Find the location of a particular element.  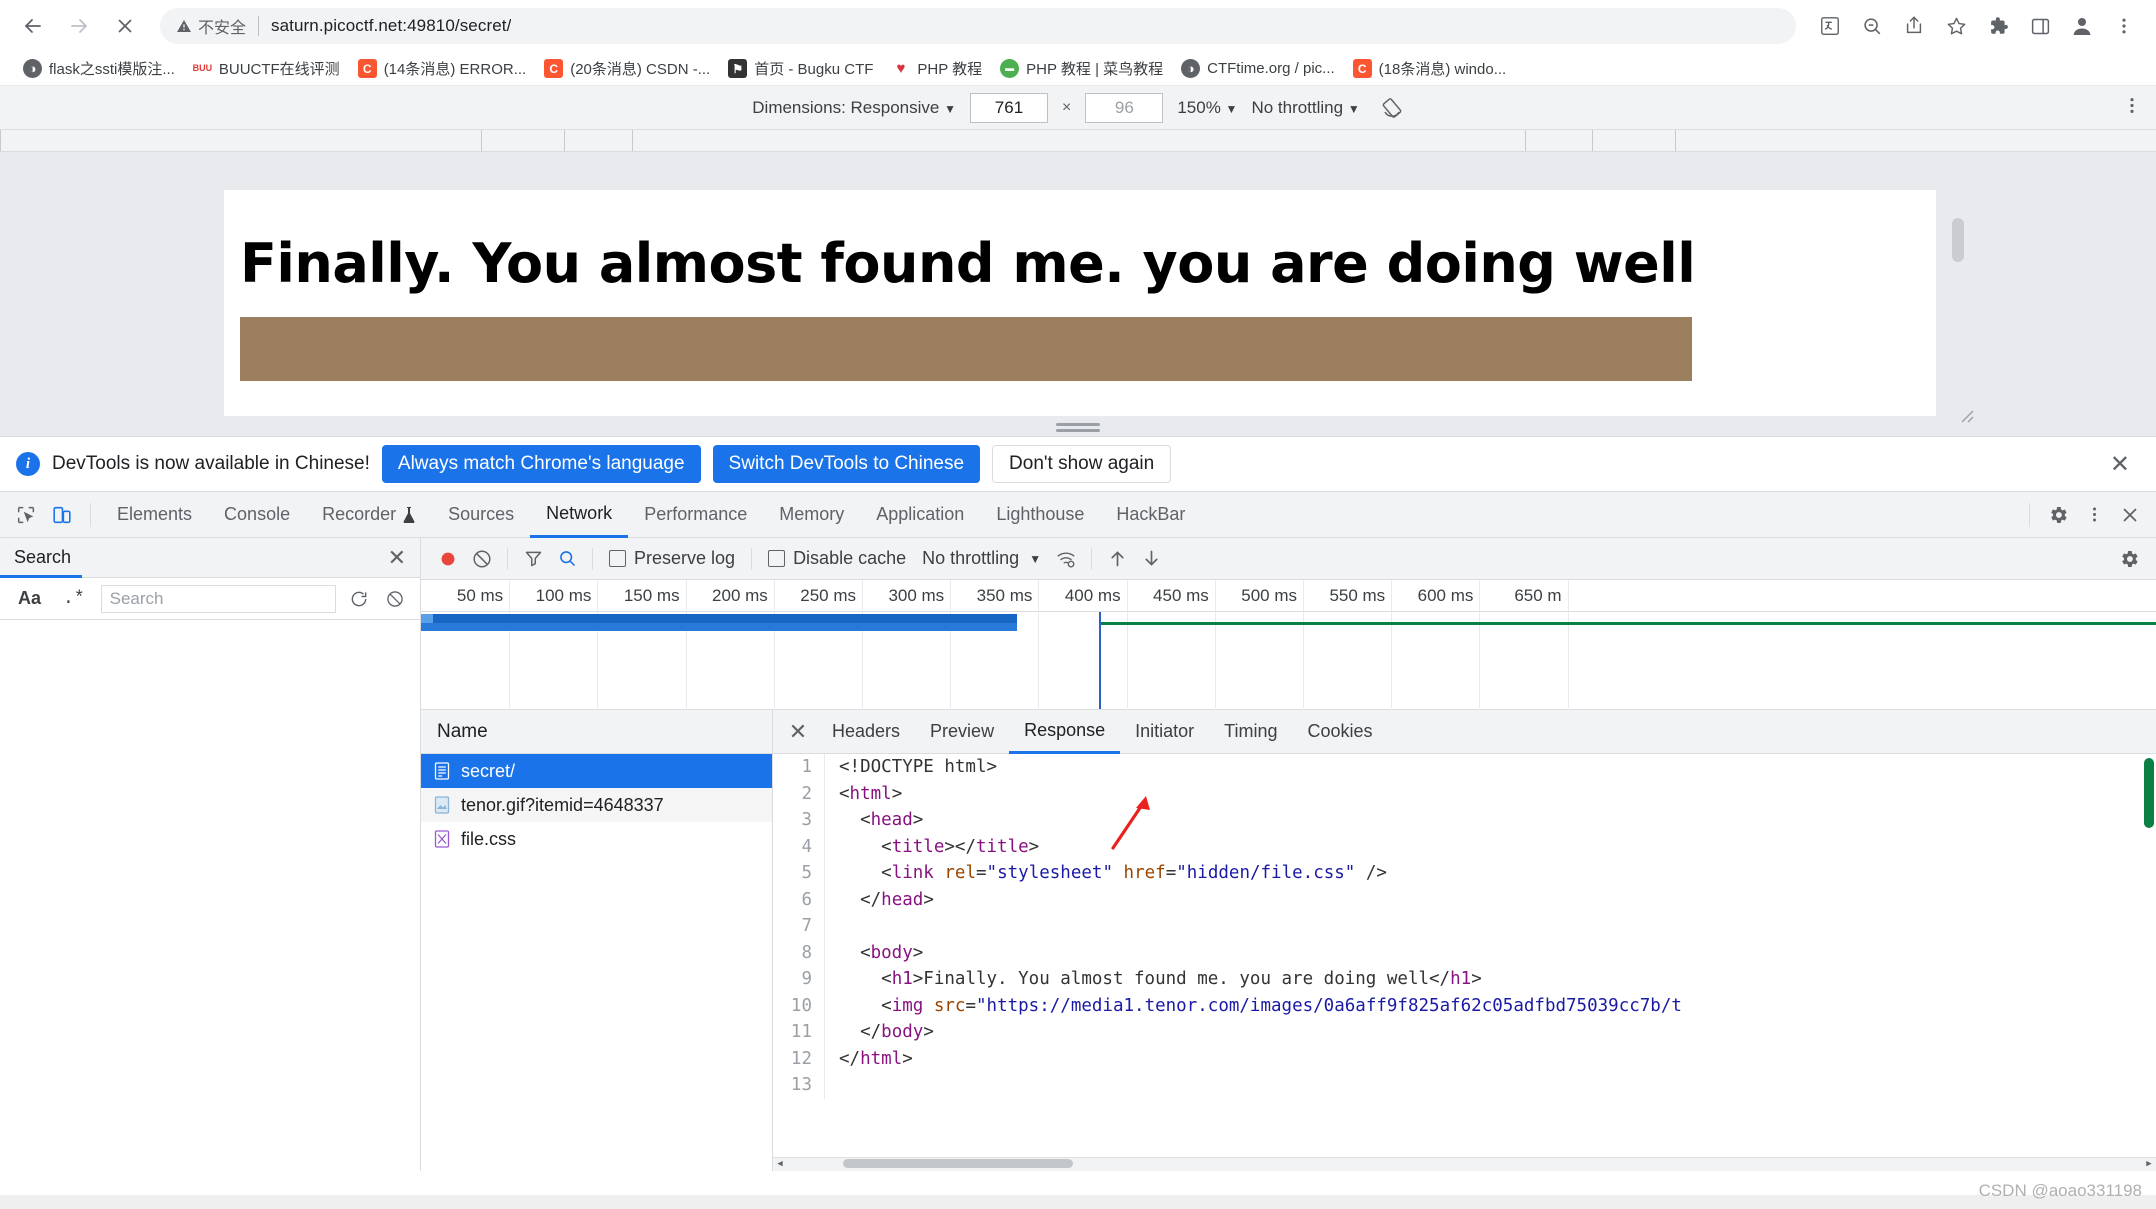

always-match-language-button: Always match Chrome's language is located at coordinates (541, 464).